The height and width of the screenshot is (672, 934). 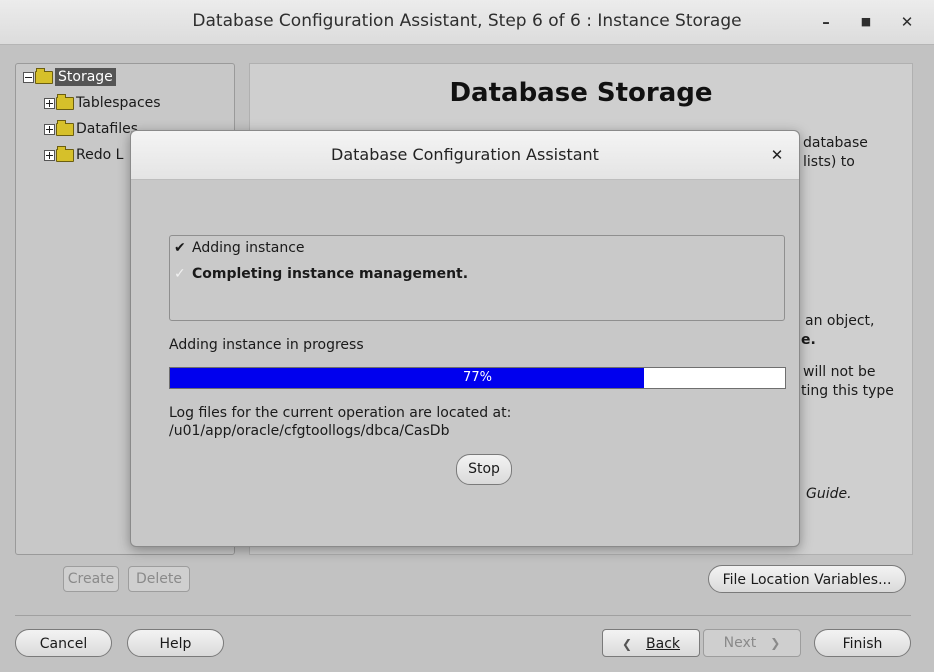 I want to click on dialog-close-icon: ✕, so click(x=777, y=155).